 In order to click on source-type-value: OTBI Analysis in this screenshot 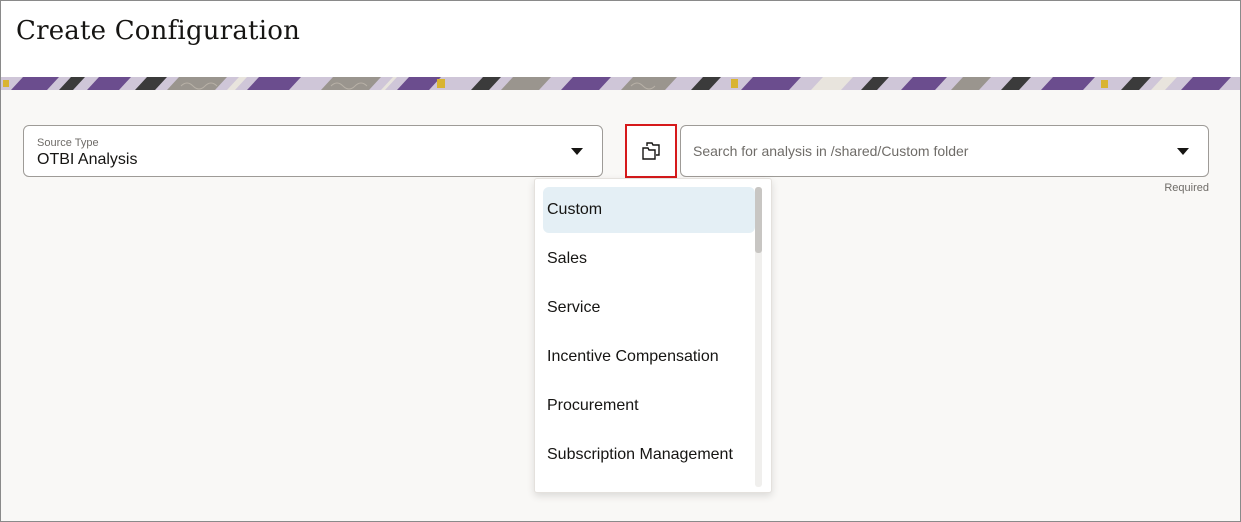, I will do `click(87, 159)`.